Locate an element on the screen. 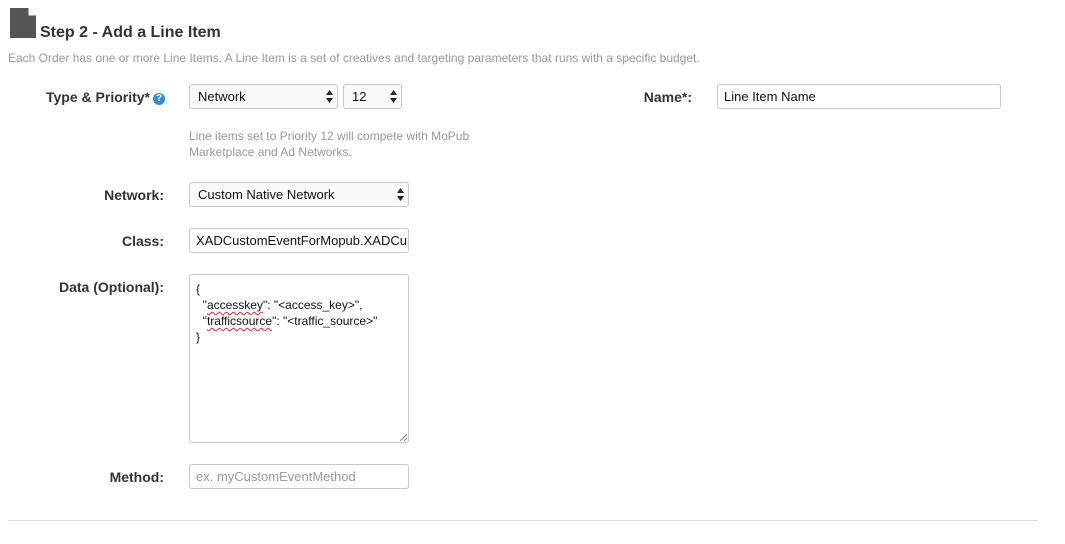  type-select: Network is located at coordinates (263, 96).